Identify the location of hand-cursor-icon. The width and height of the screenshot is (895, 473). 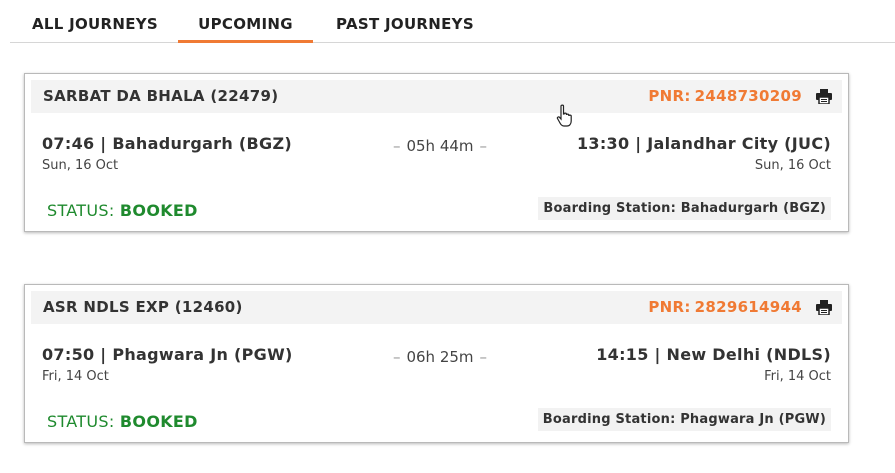
(564, 115).